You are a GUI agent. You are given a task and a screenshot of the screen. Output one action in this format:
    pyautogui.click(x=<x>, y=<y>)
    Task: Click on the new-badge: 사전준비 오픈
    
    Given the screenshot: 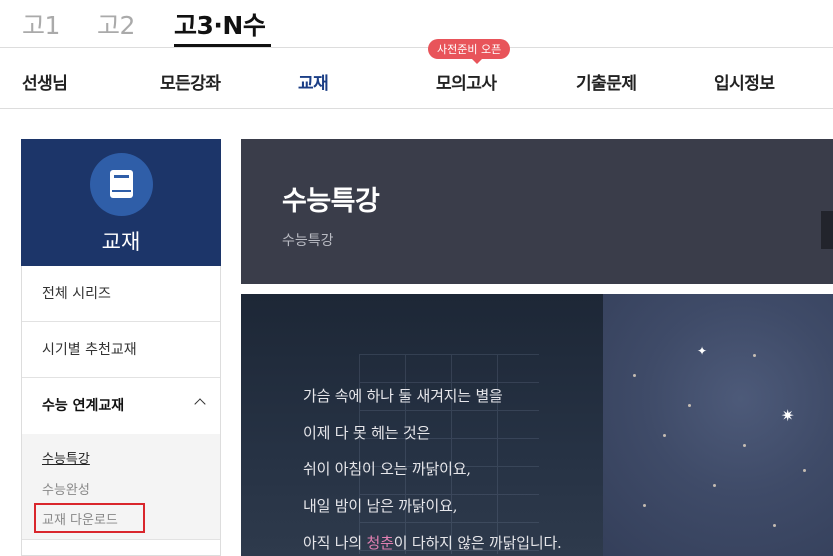 What is the action you would take?
    pyautogui.click(x=469, y=51)
    